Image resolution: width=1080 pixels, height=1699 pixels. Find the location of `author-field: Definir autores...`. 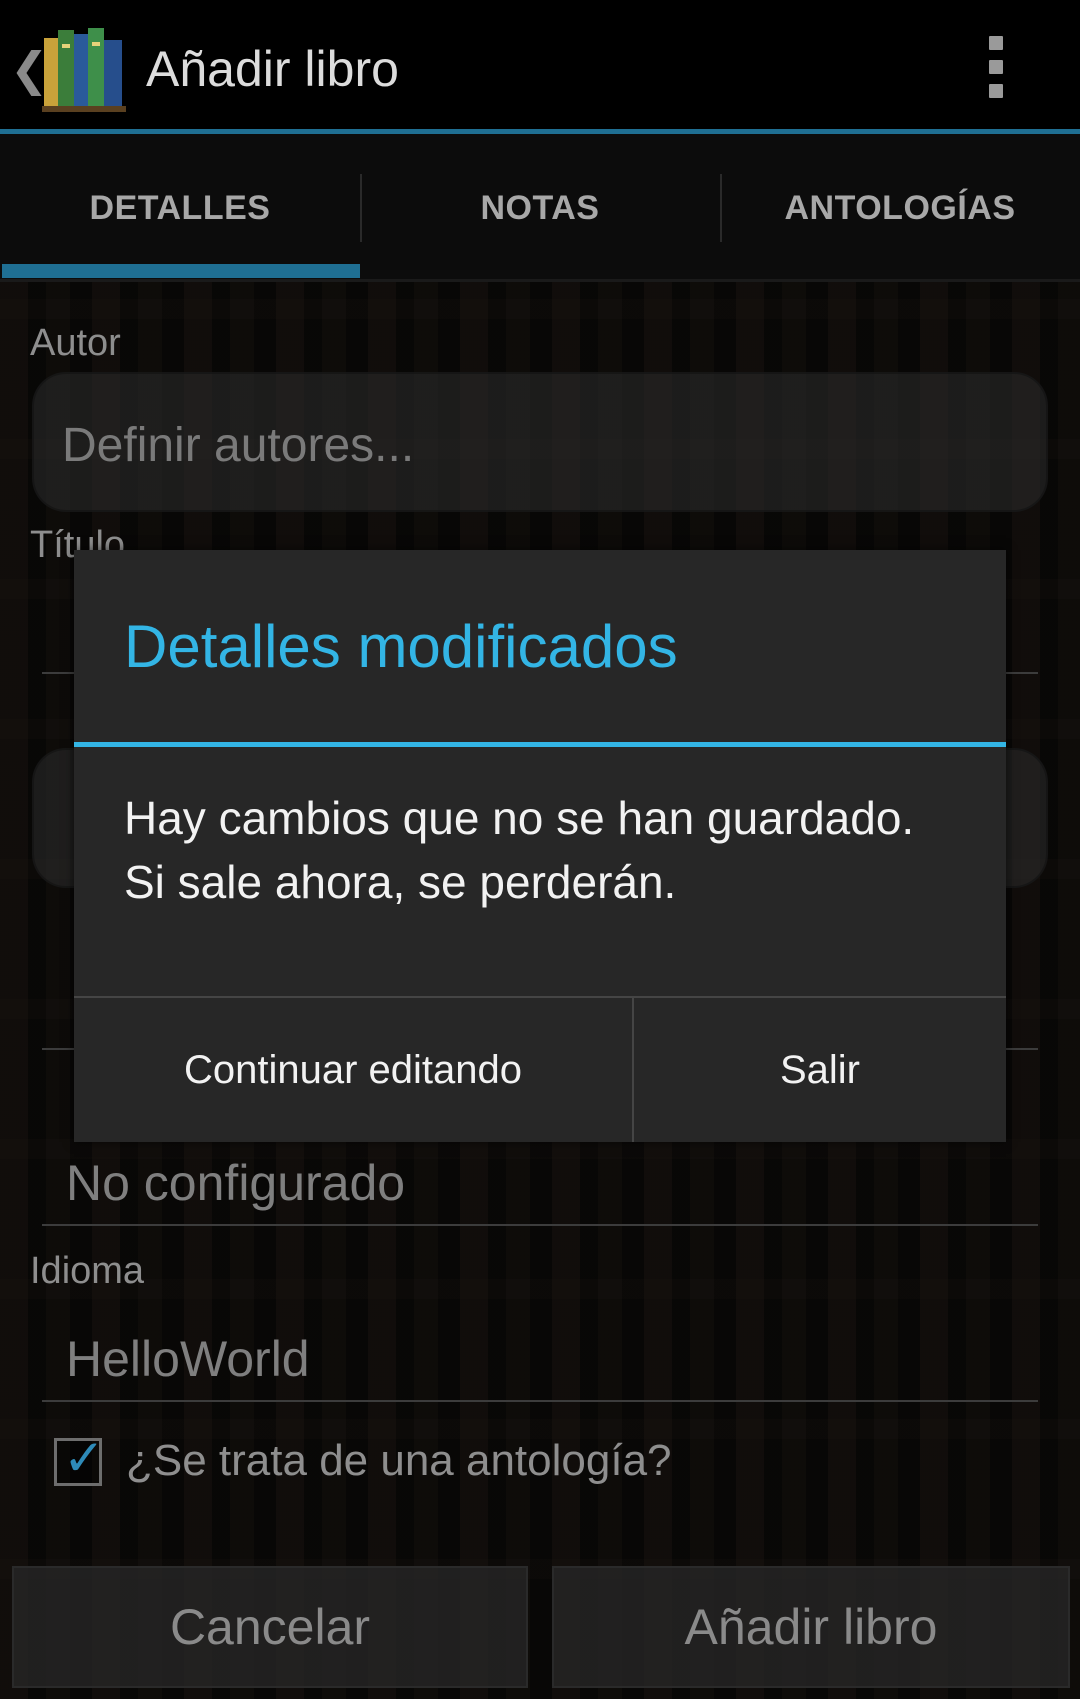

author-field: Definir autores... is located at coordinates (540, 442).